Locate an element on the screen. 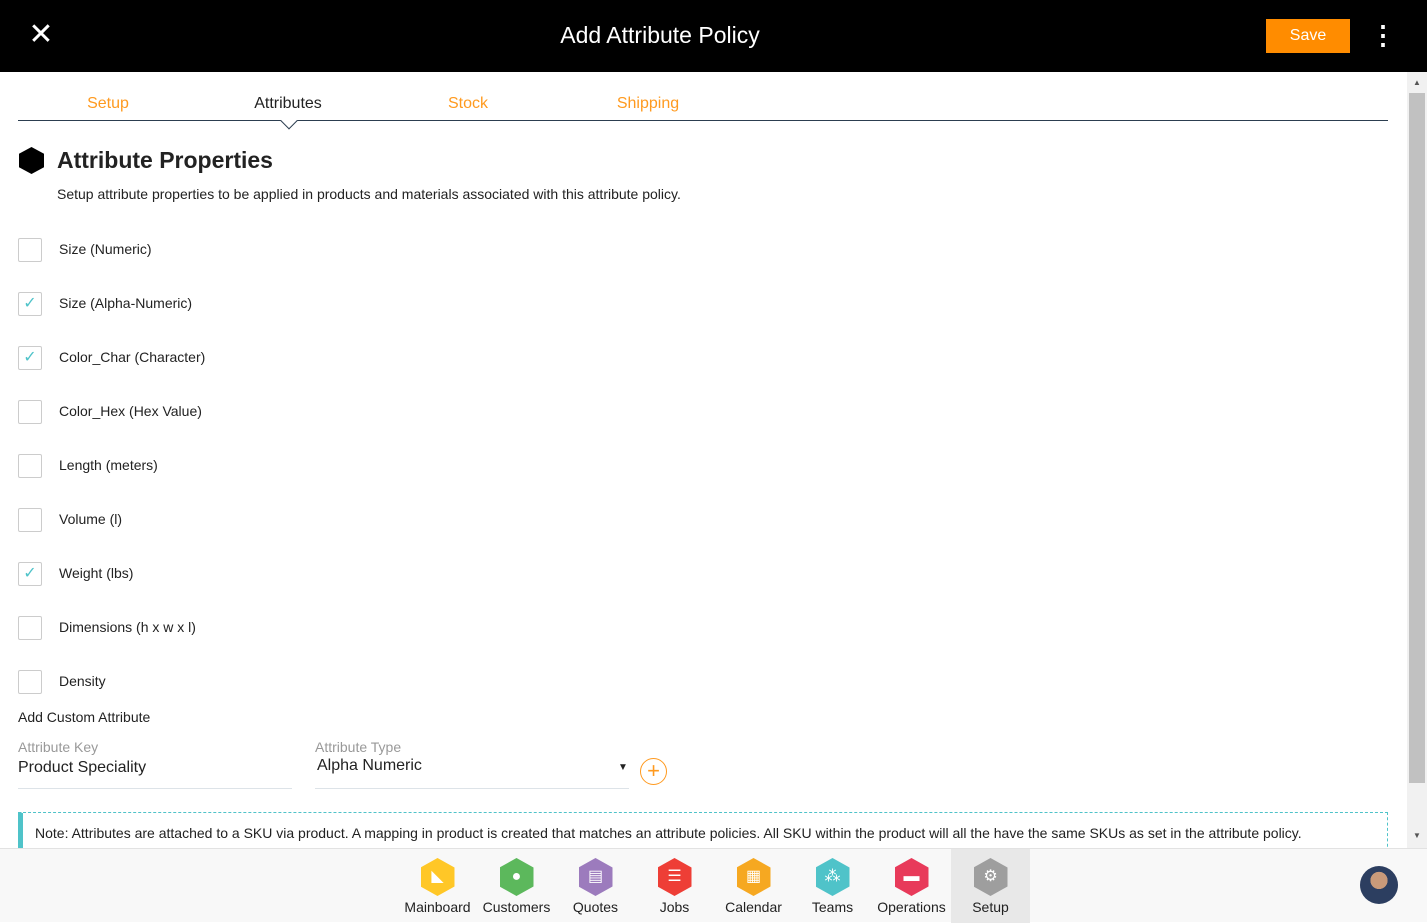  scroll-down-icon: ▼ is located at coordinates (1417, 835).